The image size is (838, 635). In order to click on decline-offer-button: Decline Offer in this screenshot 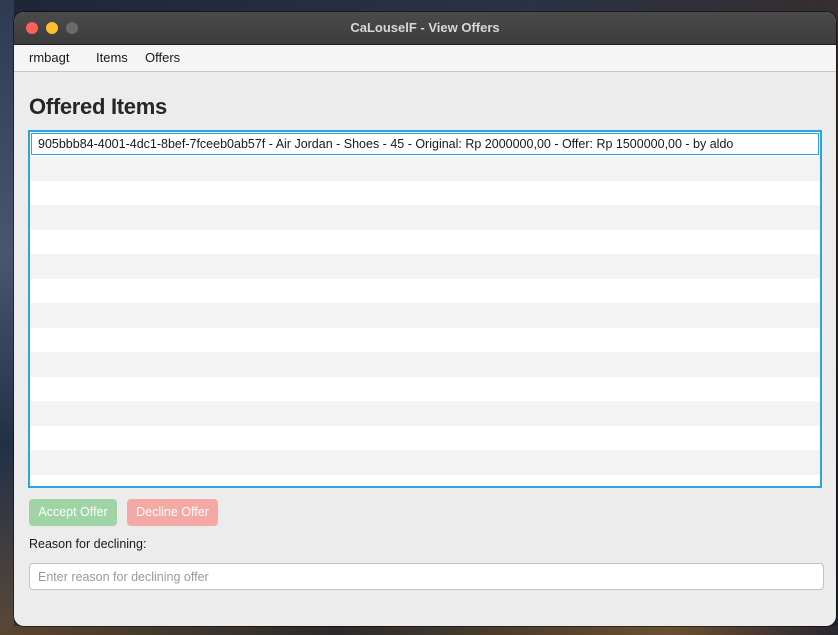, I will do `click(172, 512)`.